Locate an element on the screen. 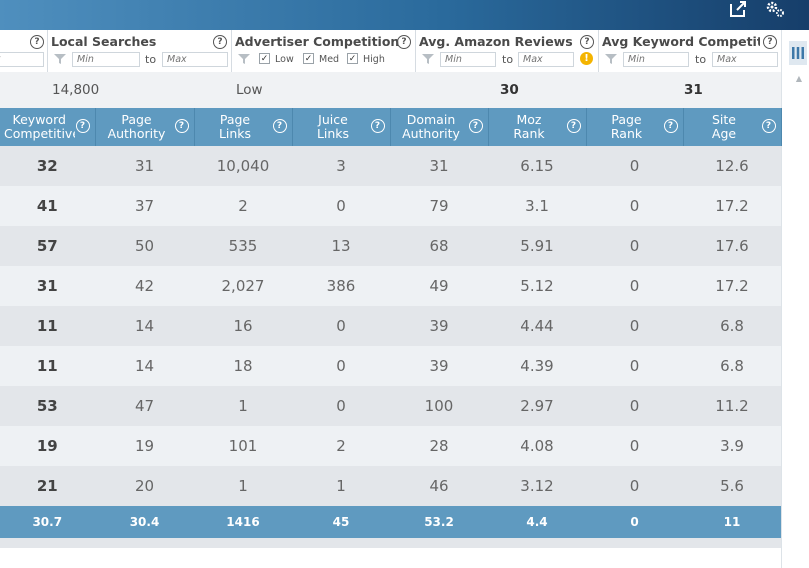 Image resolution: width=809 pixels, height=568 pixels. table-cell: 41 is located at coordinates (47, 206).